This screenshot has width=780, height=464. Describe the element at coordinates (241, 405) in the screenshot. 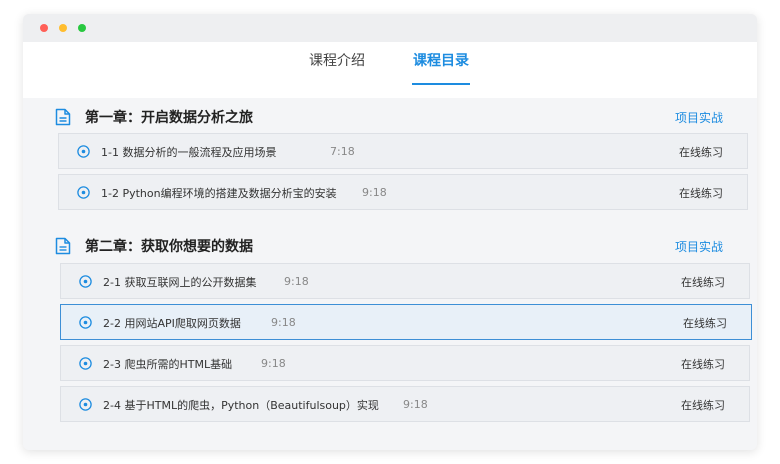

I see `lesson-title: 2-4 基于HTML的爬虫，Python（Beautifulsoup）实现` at that location.